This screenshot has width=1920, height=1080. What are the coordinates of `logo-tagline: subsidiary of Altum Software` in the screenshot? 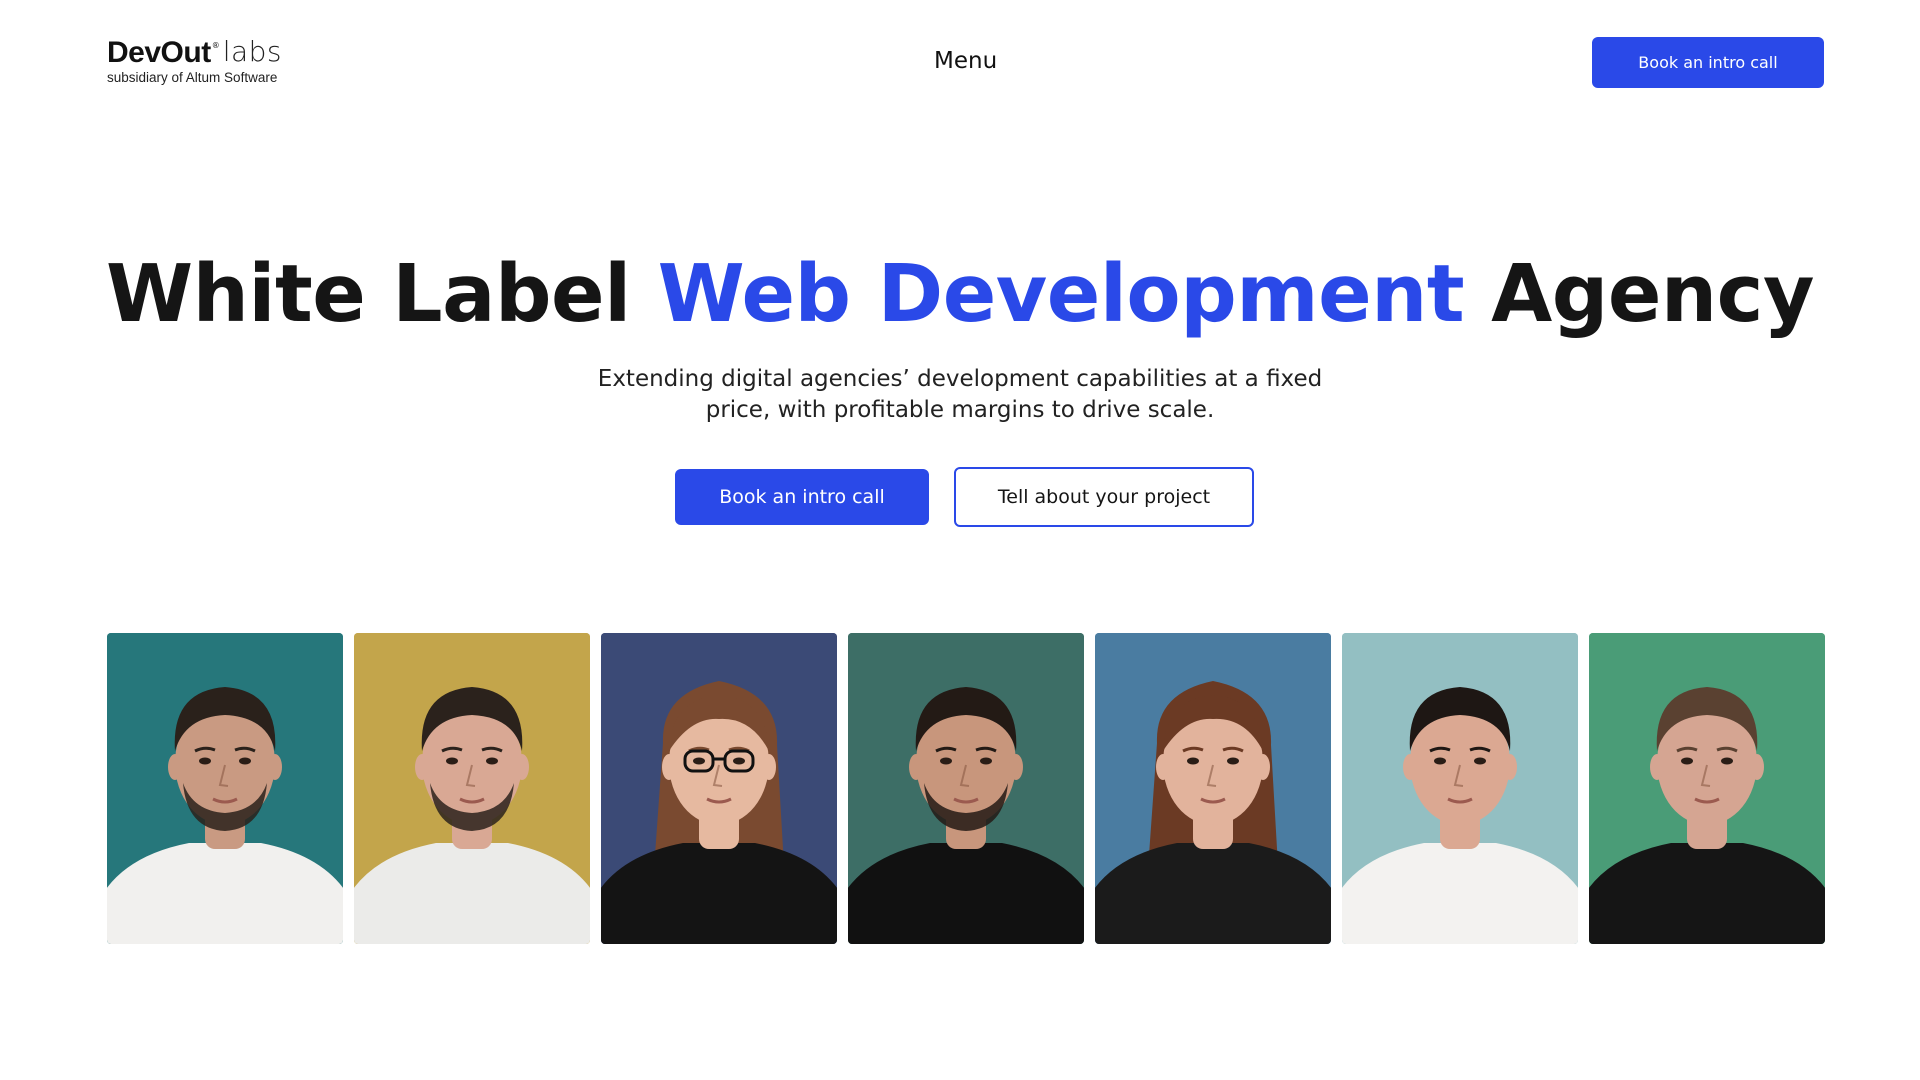 It's located at (192, 77).